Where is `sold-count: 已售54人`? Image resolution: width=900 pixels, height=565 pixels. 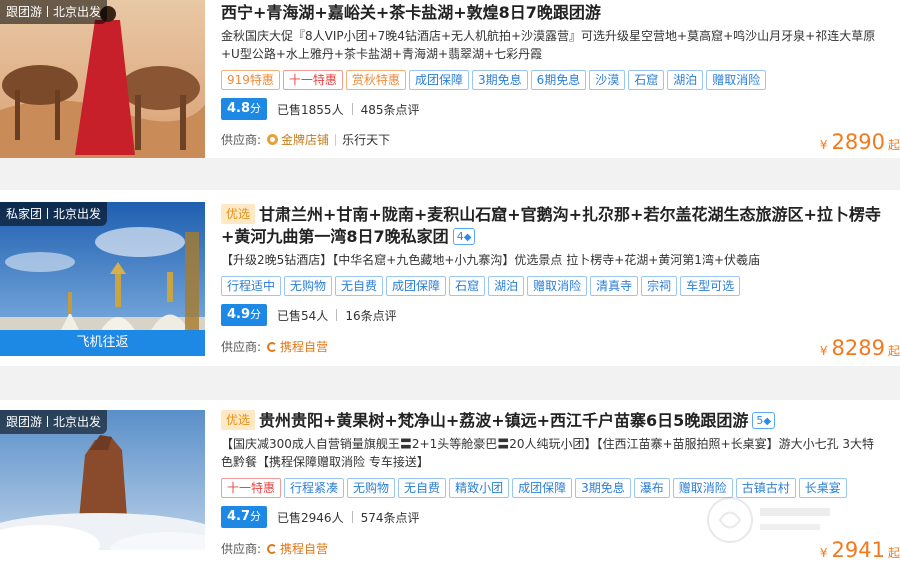
sold-count: 已售54人 is located at coordinates (303, 315).